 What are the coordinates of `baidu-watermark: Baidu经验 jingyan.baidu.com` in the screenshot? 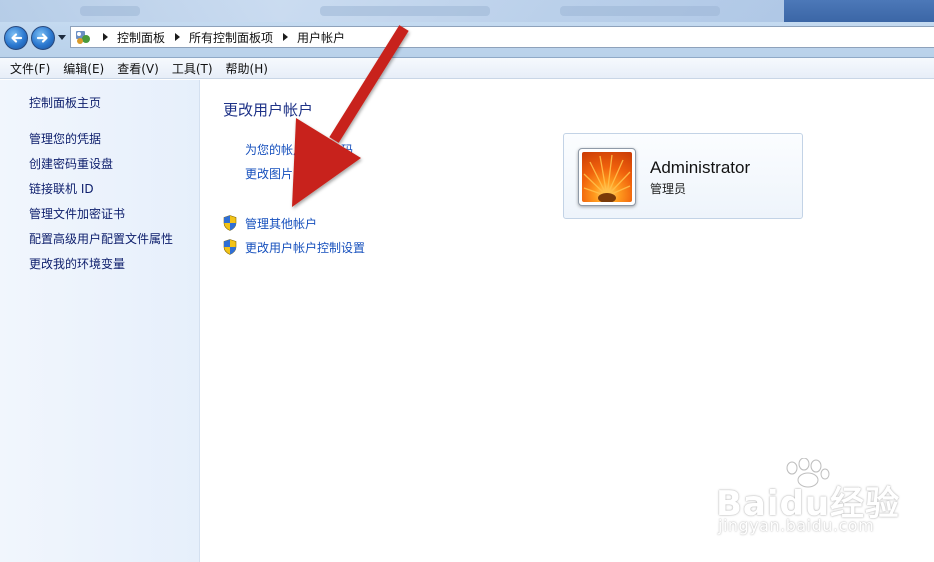 It's located at (812, 503).